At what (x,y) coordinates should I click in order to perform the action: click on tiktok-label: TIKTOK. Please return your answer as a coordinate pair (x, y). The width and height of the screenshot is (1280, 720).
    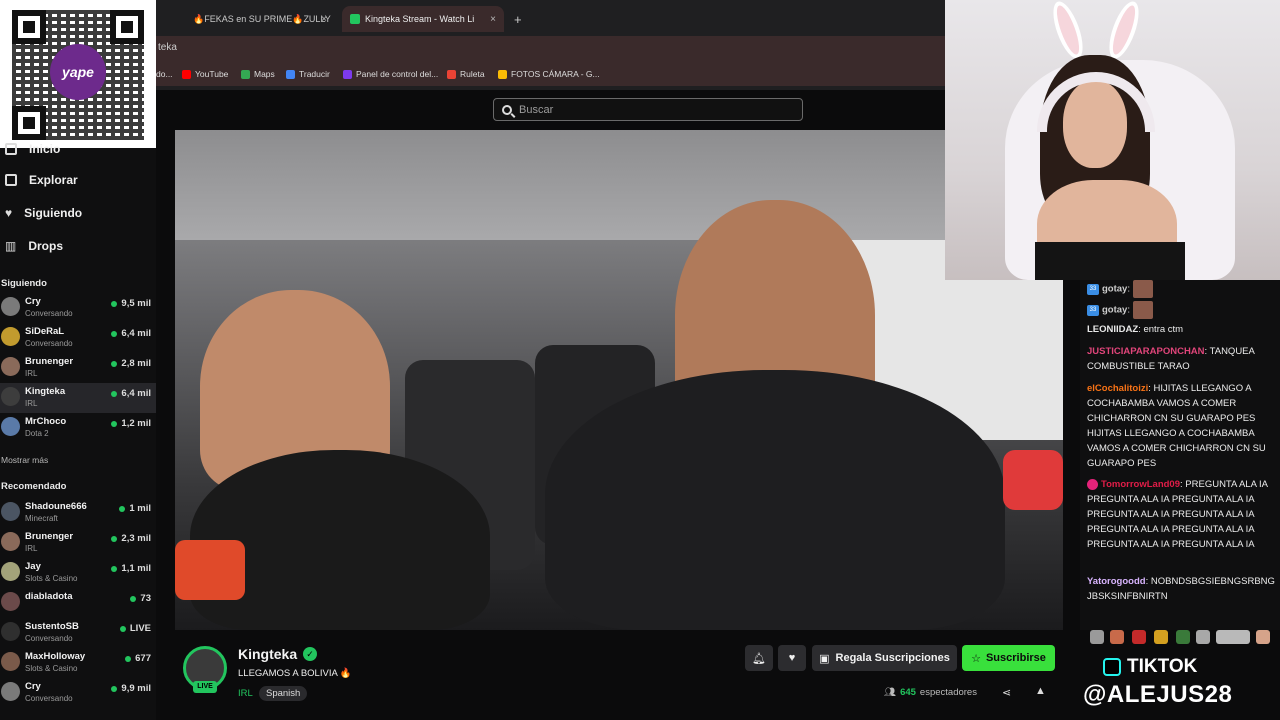
    Looking at the image, I should click on (1150, 667).